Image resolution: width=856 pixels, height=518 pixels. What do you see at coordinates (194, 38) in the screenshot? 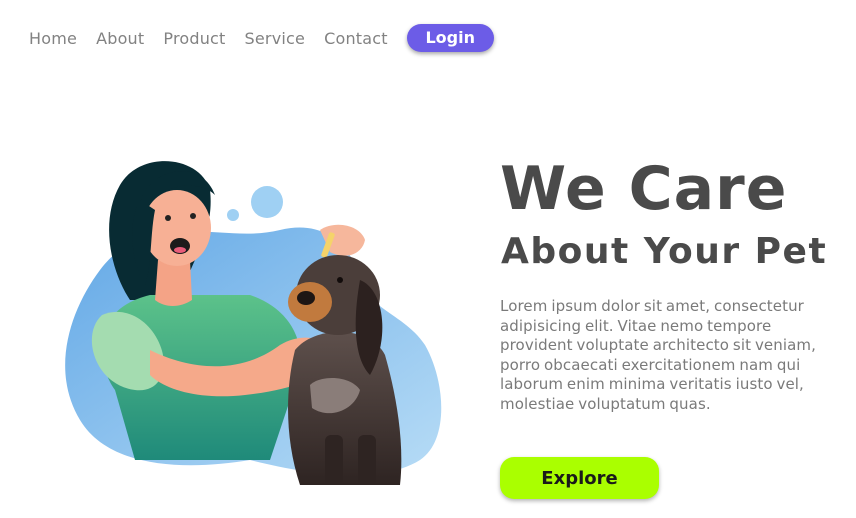
I see `nav-product-link: Product` at bounding box center [194, 38].